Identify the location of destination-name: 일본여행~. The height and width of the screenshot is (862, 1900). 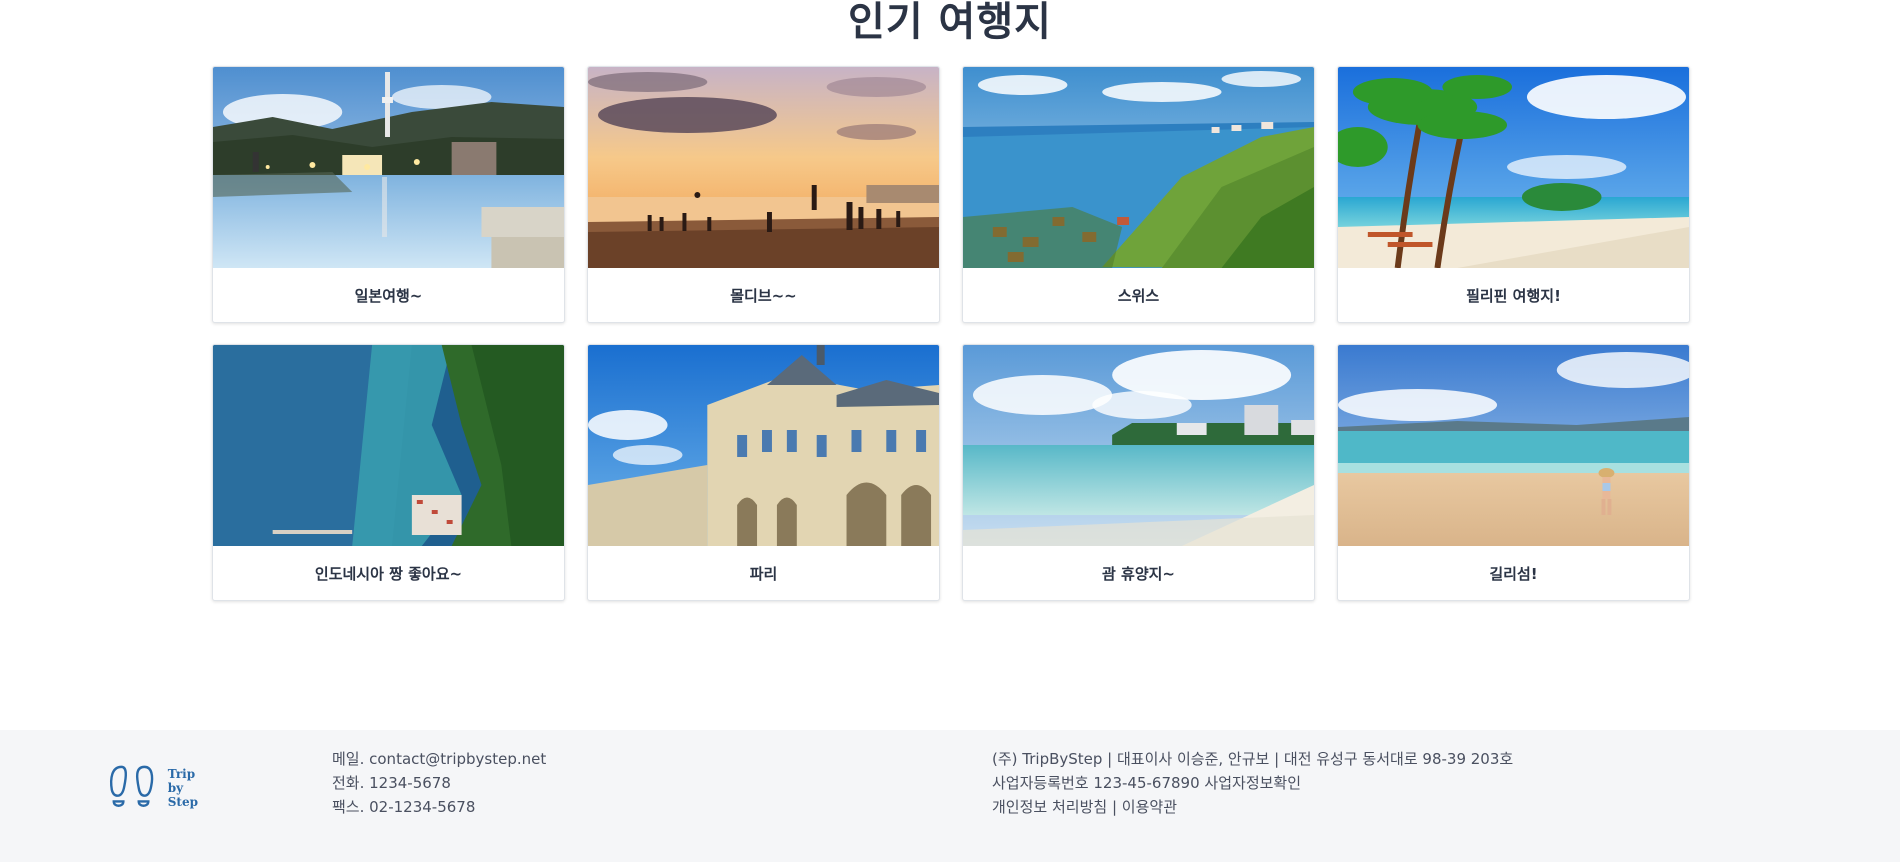
(388, 296).